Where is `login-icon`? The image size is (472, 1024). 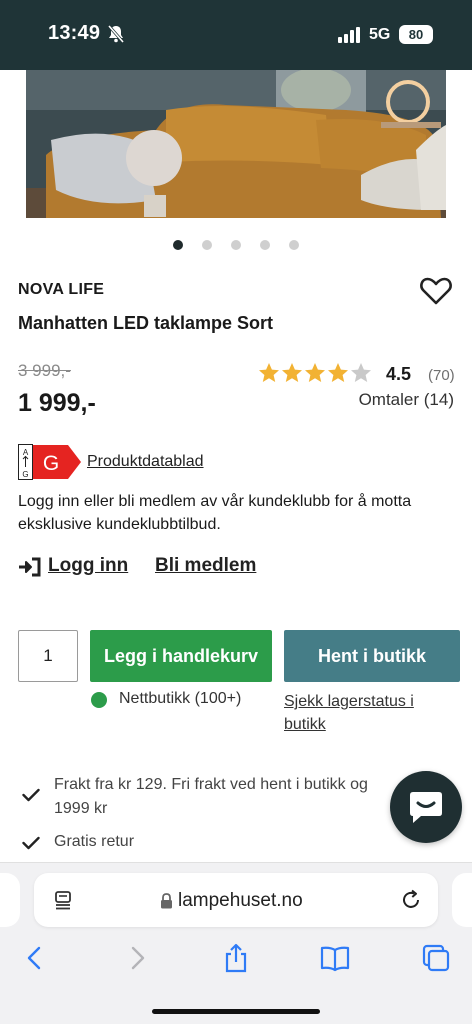 login-icon is located at coordinates (29, 567).